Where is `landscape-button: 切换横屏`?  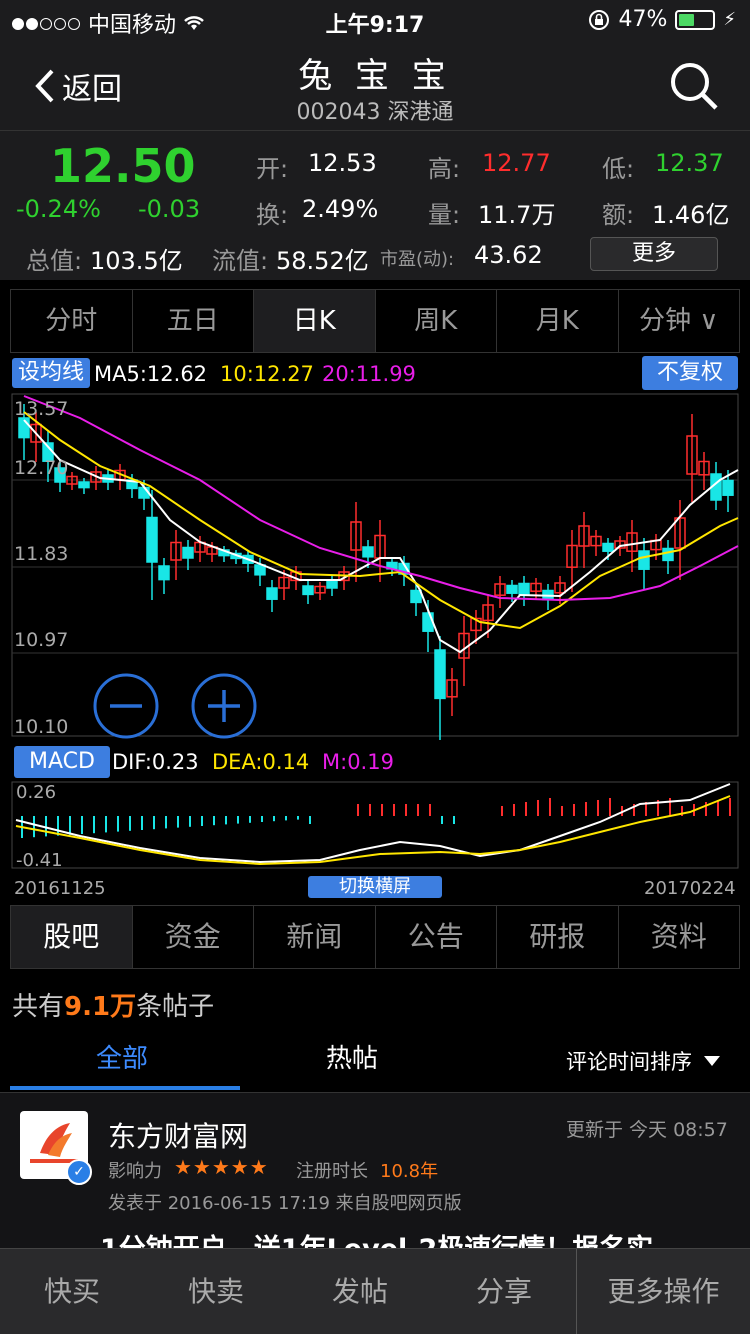 landscape-button: 切换横屏 is located at coordinates (375, 887).